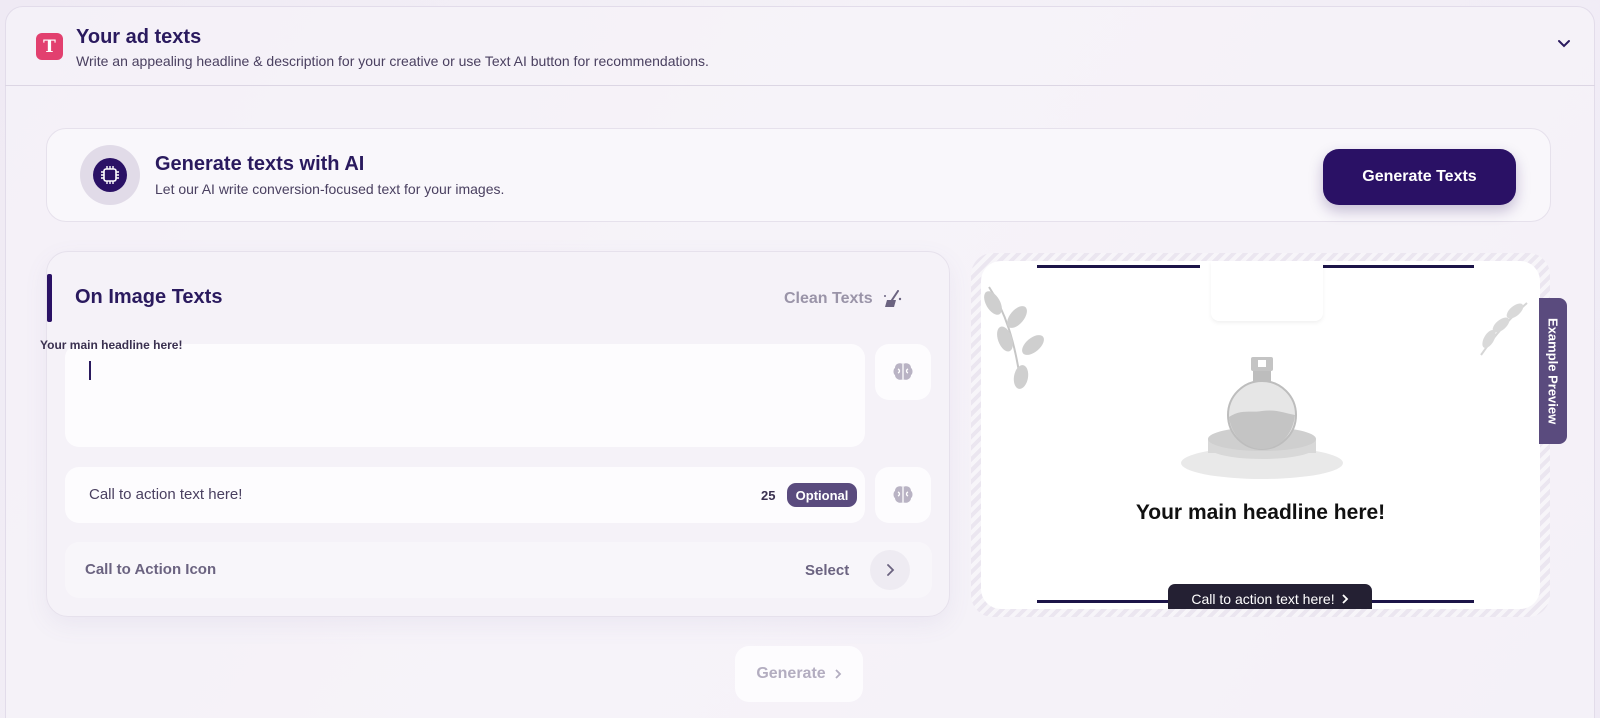 The width and height of the screenshot is (1600, 718). I want to click on section-title: Your ad texts, so click(139, 37).